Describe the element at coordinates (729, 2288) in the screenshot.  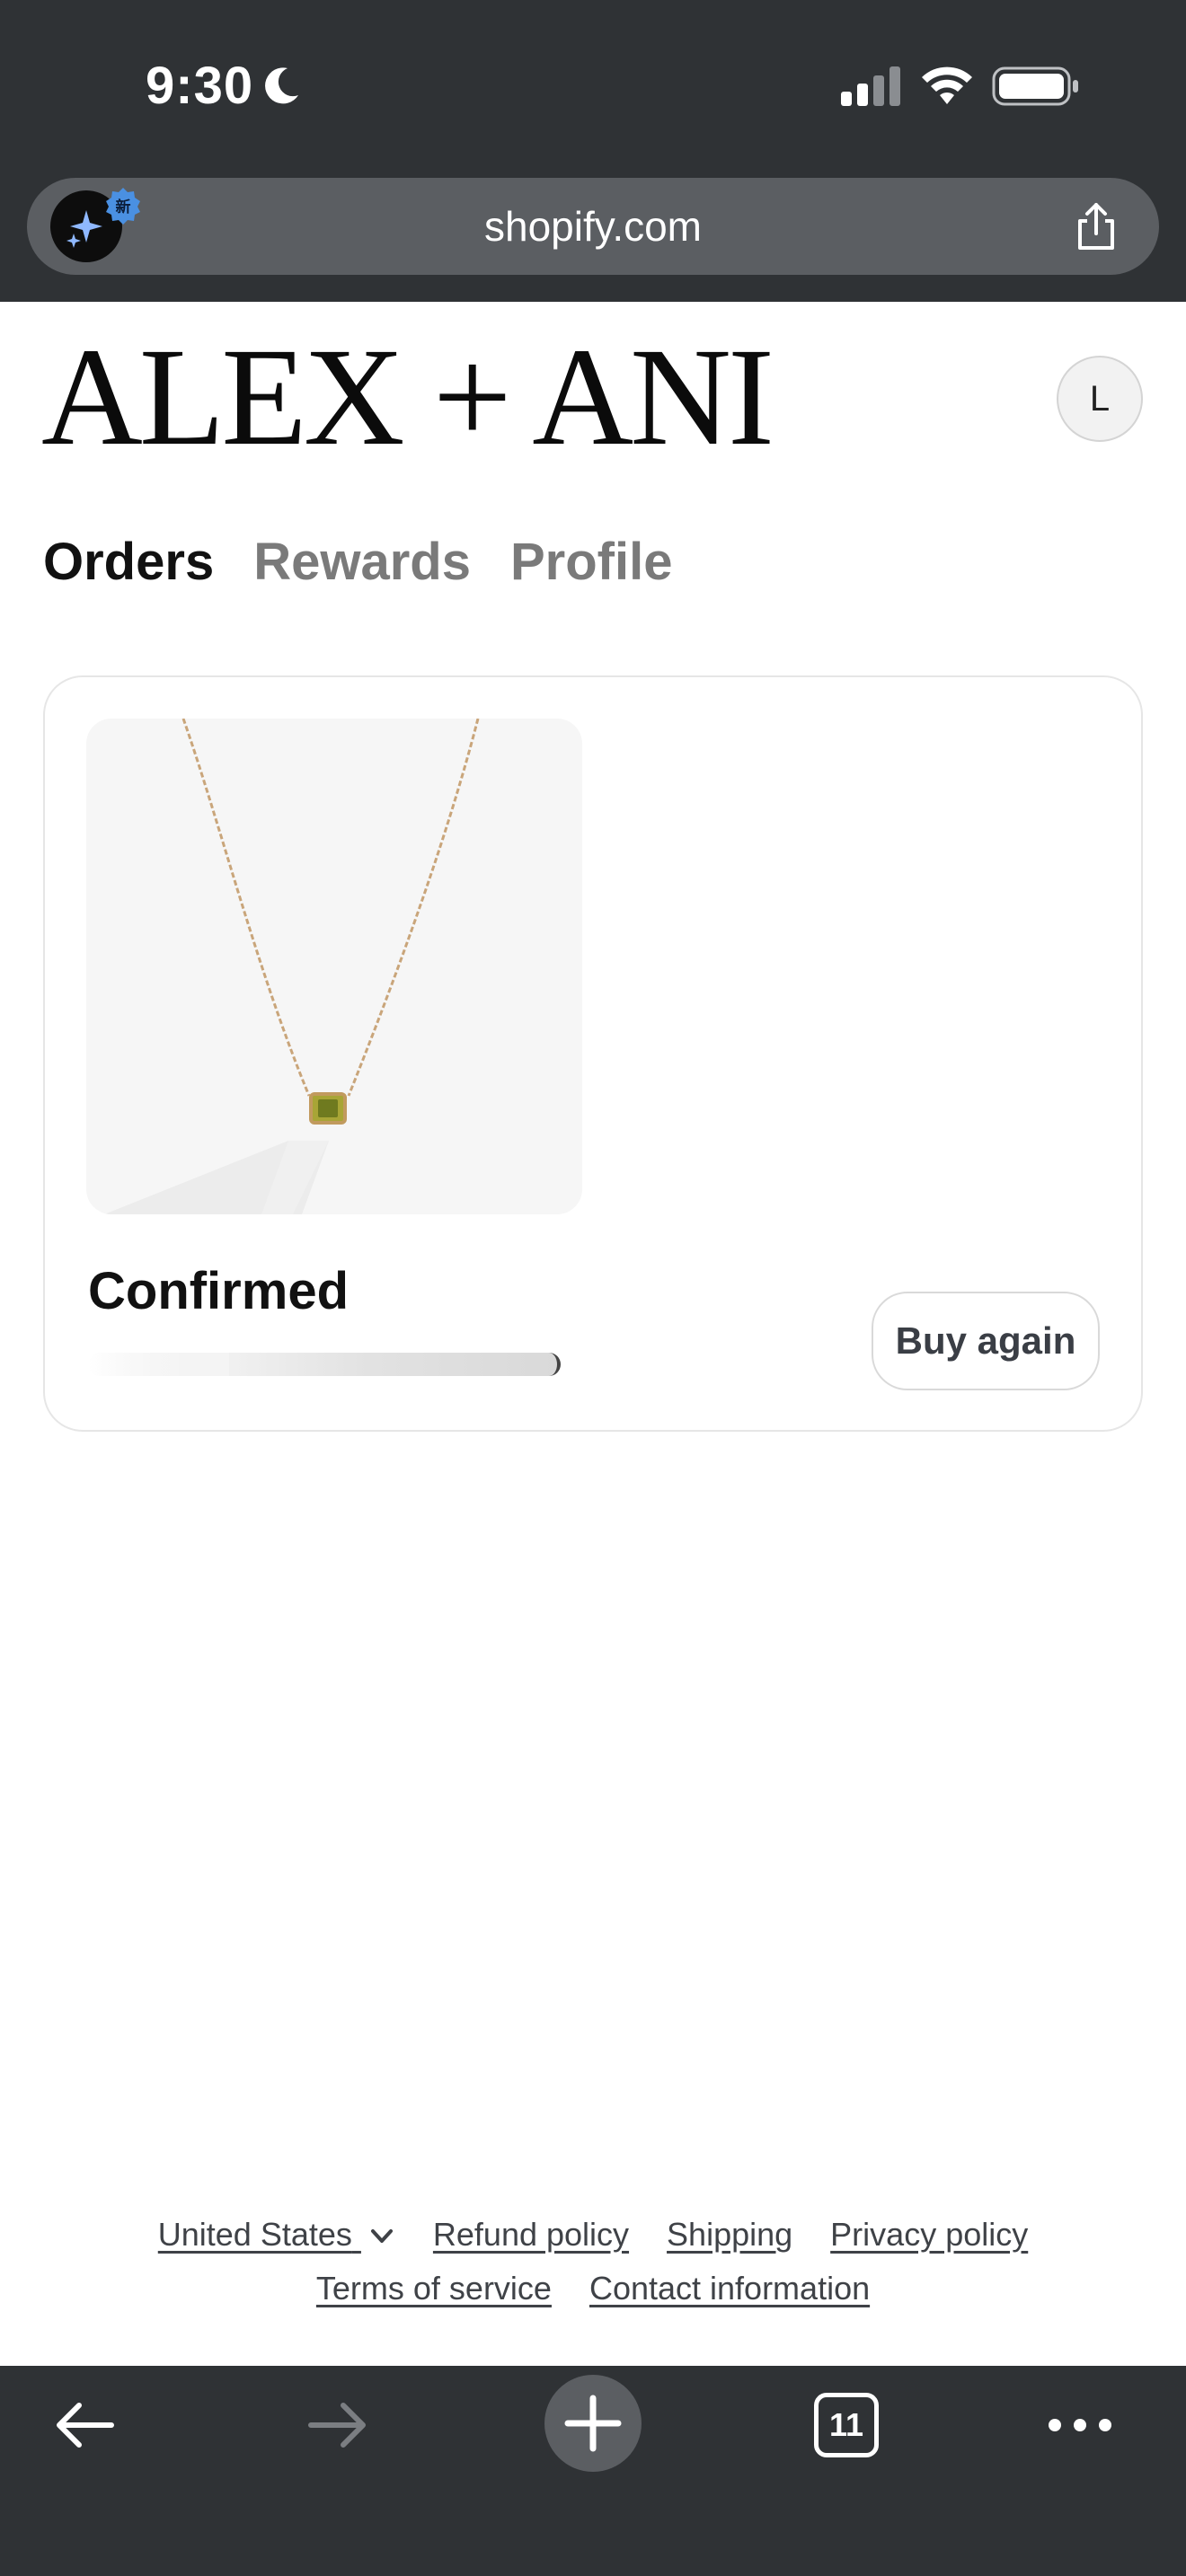
I see `contact-information-link: Contact information` at that location.